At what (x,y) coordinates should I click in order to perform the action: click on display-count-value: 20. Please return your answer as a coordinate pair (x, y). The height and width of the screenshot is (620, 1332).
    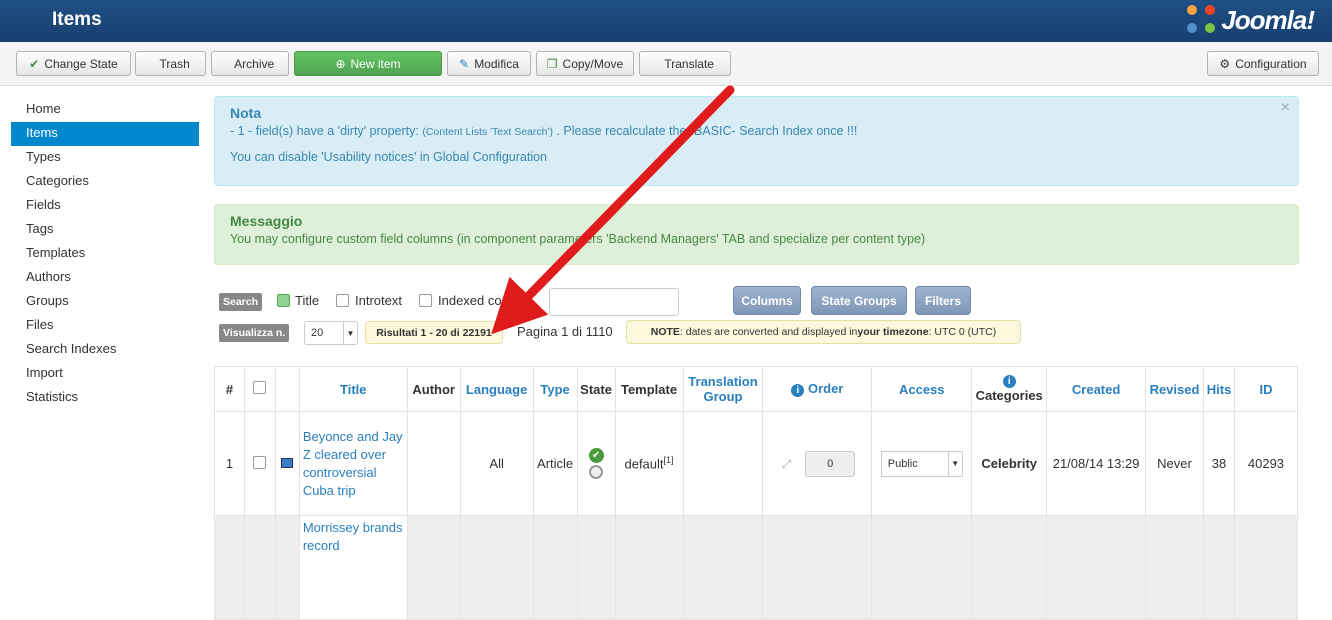
    Looking at the image, I should click on (317, 333).